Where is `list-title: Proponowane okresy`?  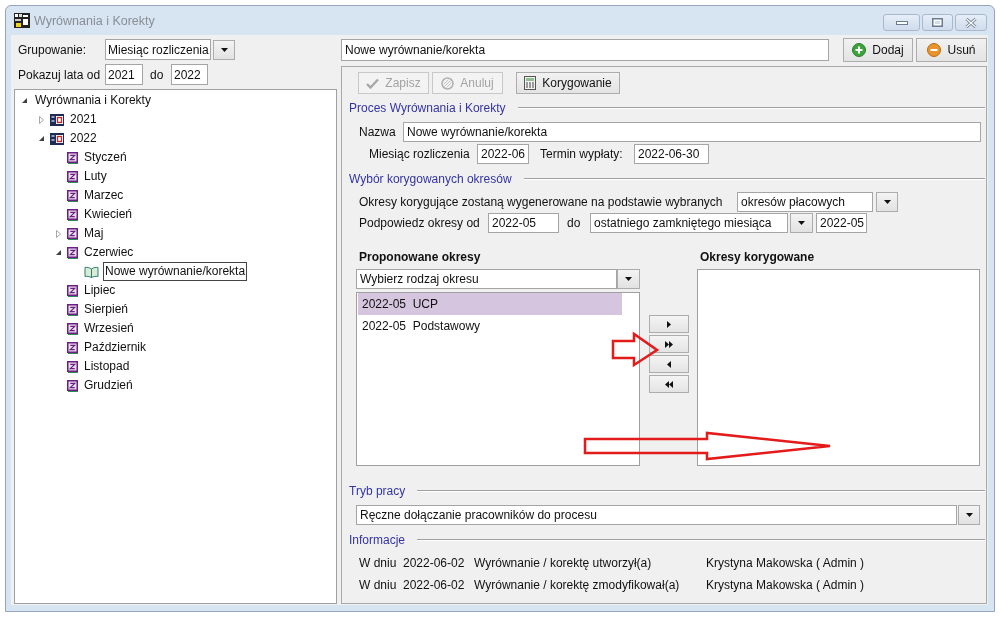 list-title: Proponowane okresy is located at coordinates (420, 257).